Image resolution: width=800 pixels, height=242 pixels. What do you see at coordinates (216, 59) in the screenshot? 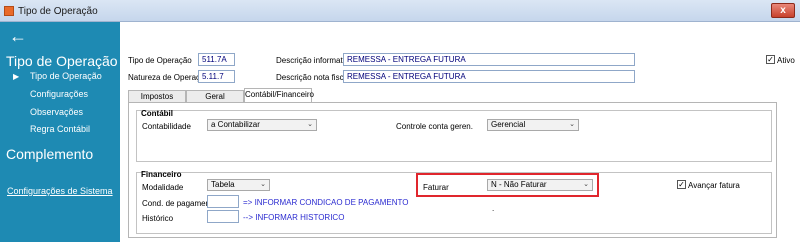
I see `tipo-operacao-field: 511.7A` at bounding box center [216, 59].